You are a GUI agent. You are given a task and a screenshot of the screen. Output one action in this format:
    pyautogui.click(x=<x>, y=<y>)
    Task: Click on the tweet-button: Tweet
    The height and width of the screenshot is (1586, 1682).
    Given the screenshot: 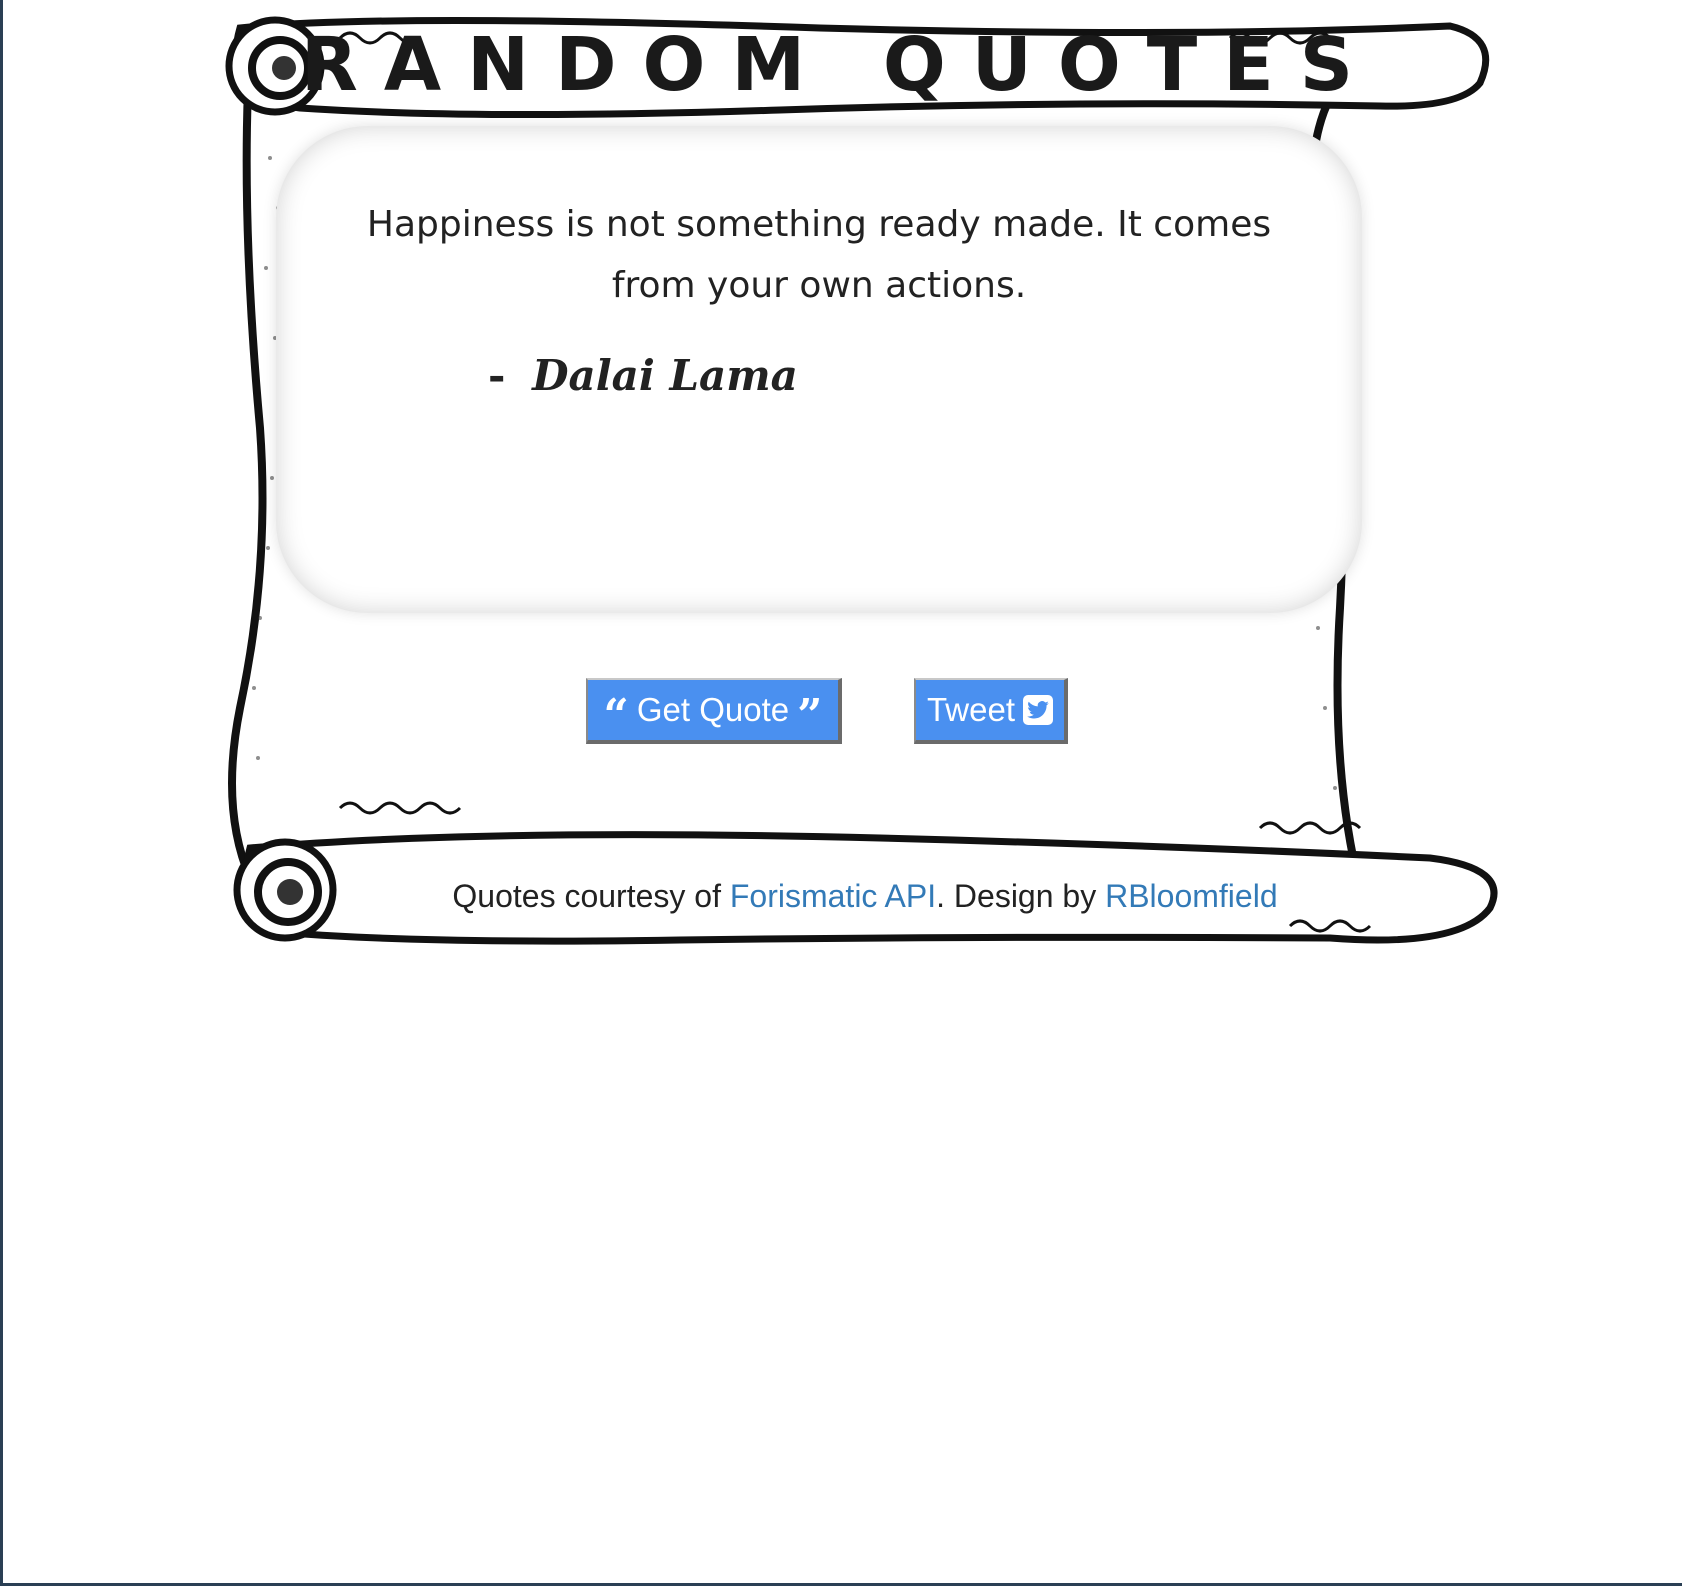 What is the action you would take?
    pyautogui.click(x=991, y=711)
    